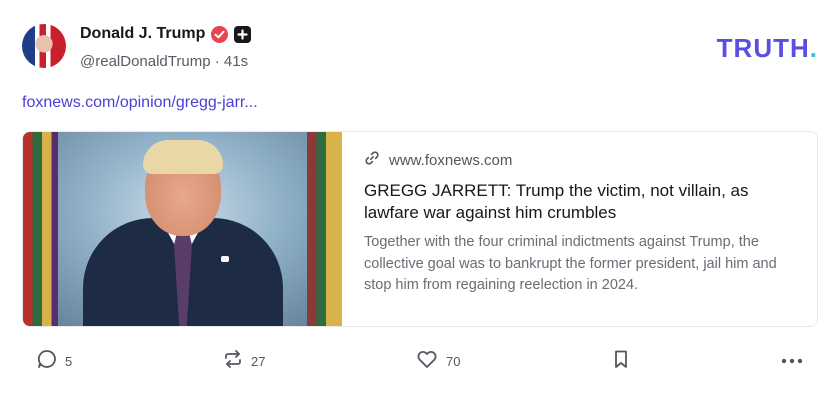  I want to click on bookmark-button, so click(621, 361).